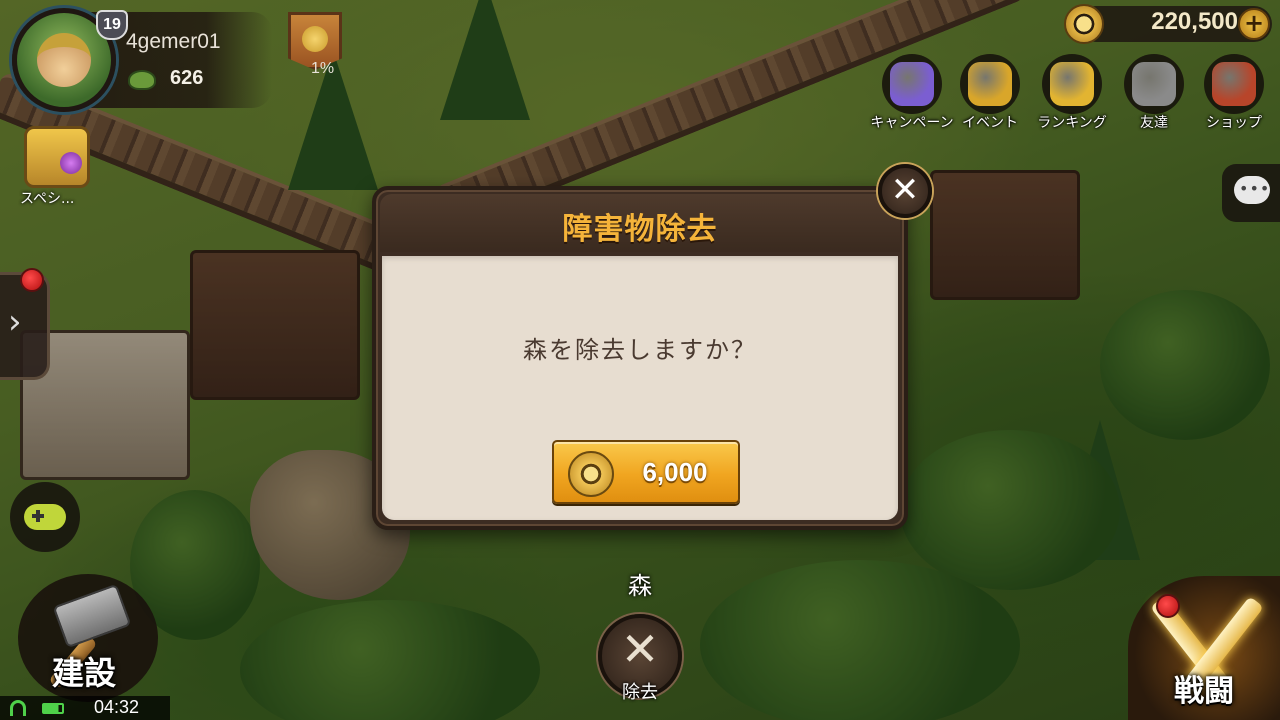 The width and height of the screenshot is (1280, 720). What do you see at coordinates (15, 322) in the screenshot?
I see `chevron-right-icon: ›` at bounding box center [15, 322].